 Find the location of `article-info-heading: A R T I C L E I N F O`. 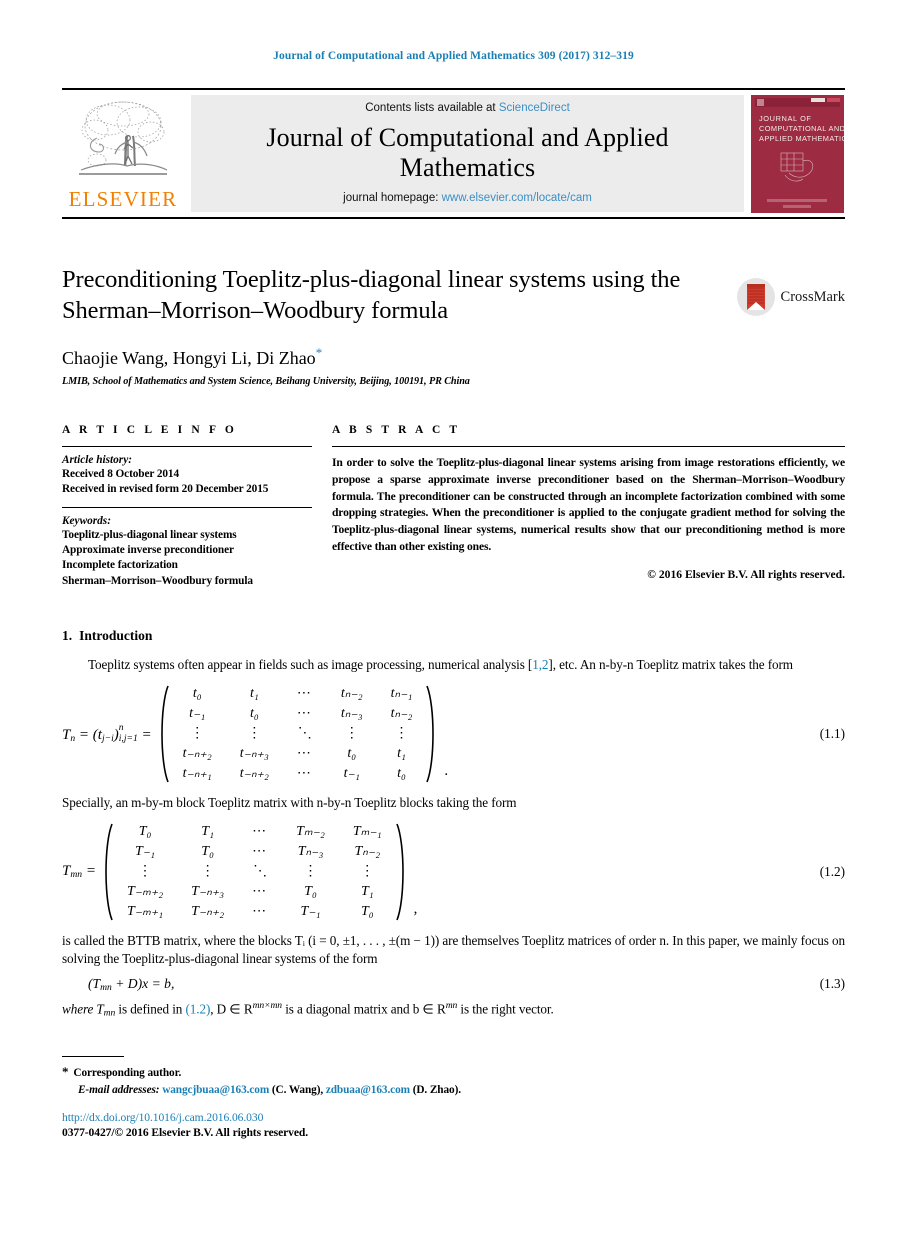

article-info-heading: A R T I C L E I N F O is located at coordinates (149, 430).